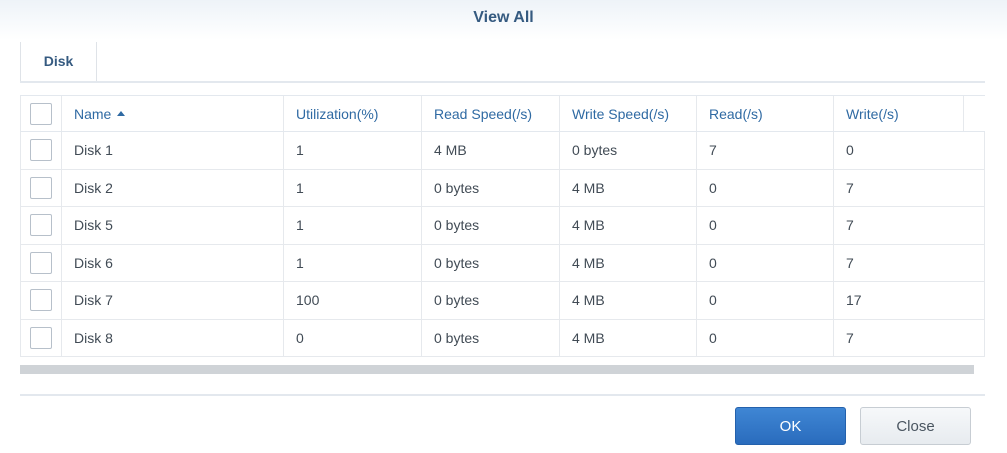  Describe the element at coordinates (502, 62) in the screenshot. I see `tab-strip: Disk` at that location.